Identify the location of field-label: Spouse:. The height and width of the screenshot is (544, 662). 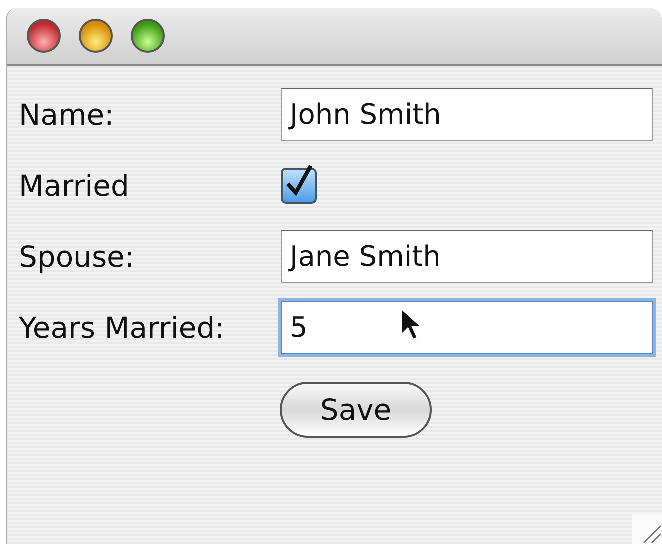
(77, 257).